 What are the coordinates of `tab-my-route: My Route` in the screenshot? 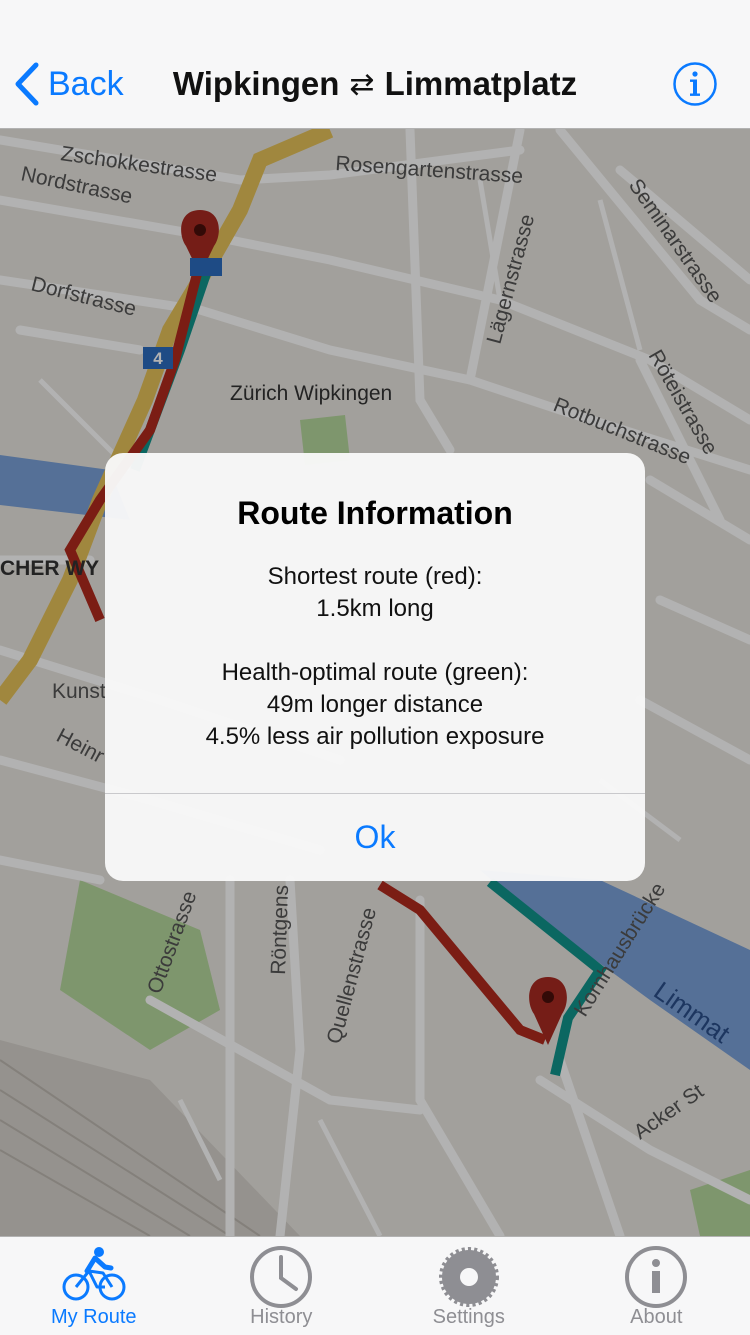 It's located at (94, 1286).